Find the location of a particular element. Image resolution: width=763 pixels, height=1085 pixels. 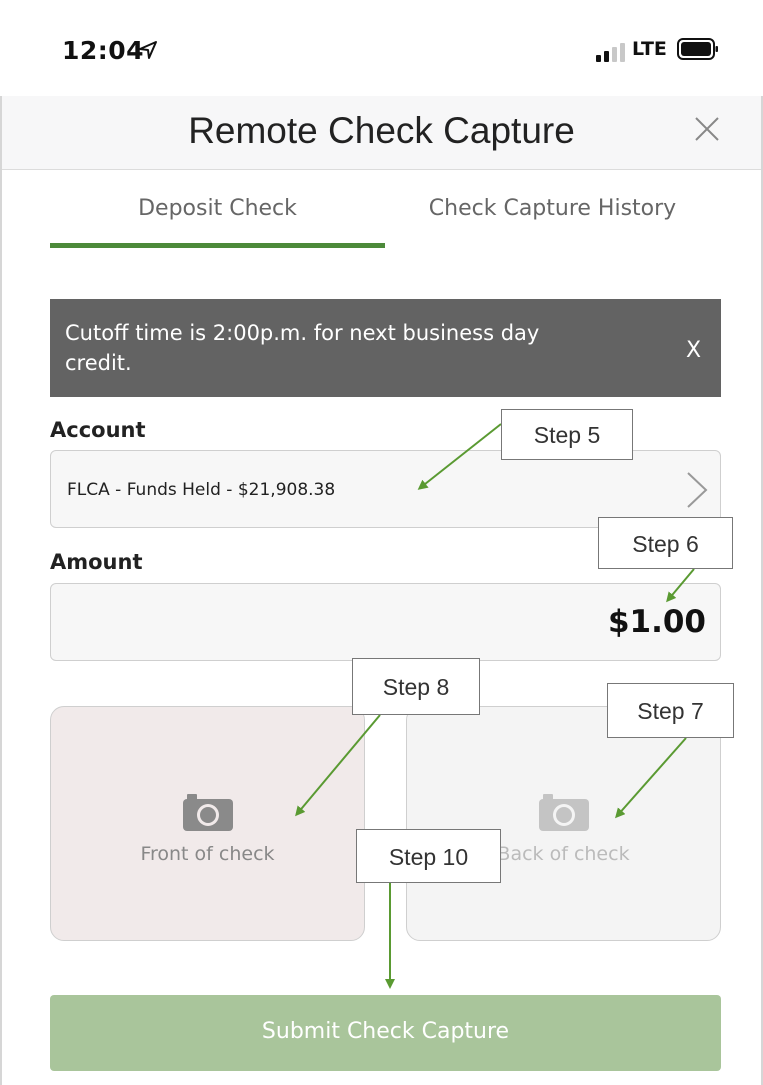

app-header: Remote Check Capture is located at coordinates (381, 133).